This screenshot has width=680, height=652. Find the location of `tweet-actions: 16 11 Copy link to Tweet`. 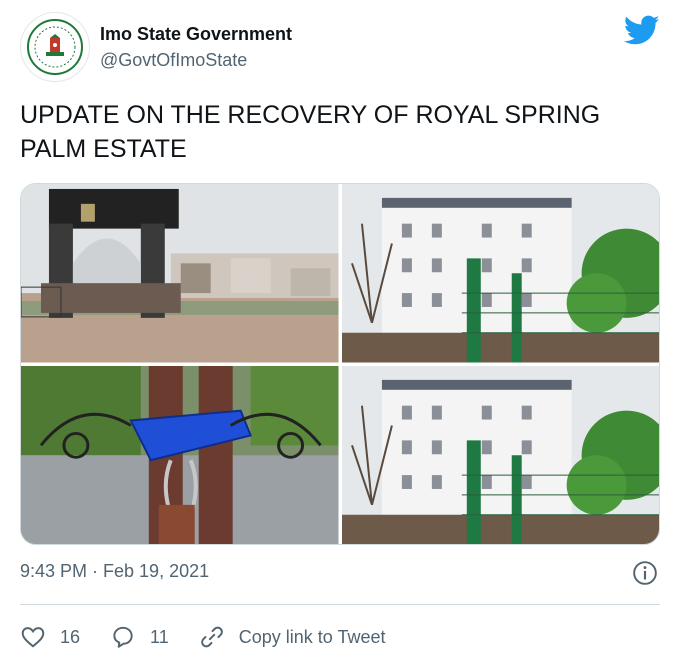

tweet-actions: 16 11 Copy link to Tweet is located at coordinates (217, 637).